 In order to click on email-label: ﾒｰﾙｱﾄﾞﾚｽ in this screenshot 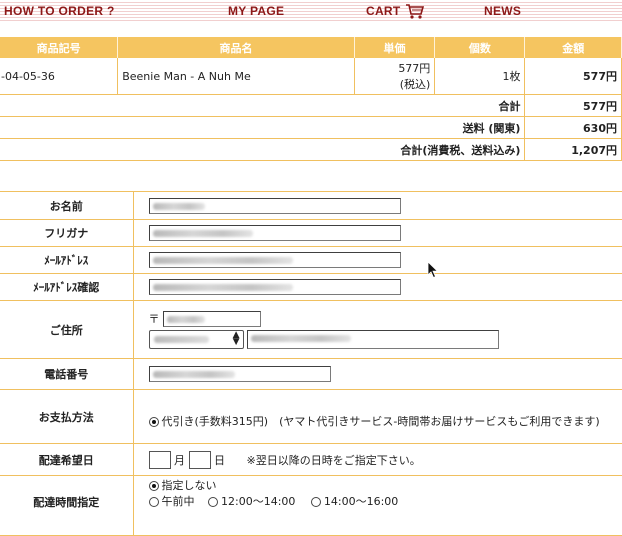, I will do `click(67, 260)`.